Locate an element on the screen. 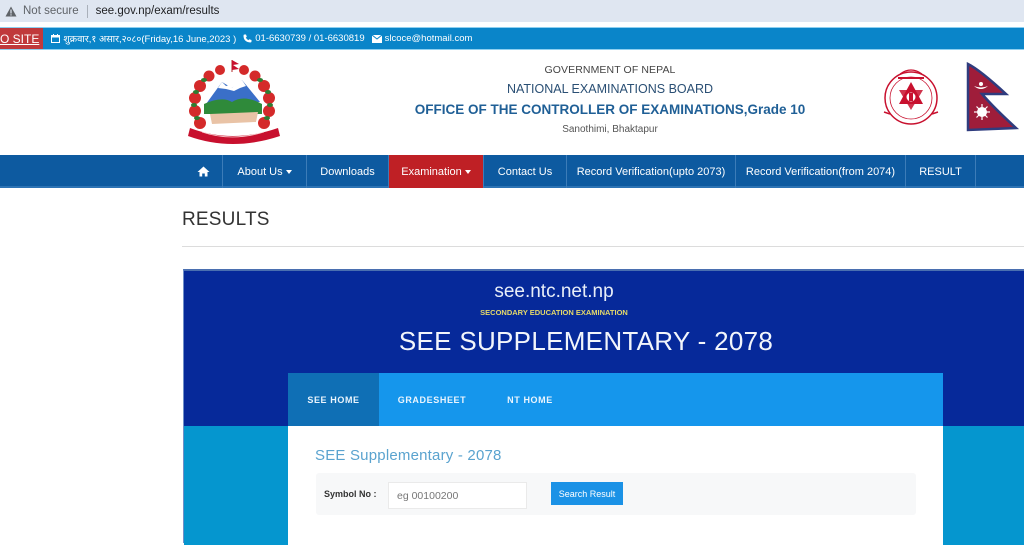  office-address: Sanothimi, Bhaktapur is located at coordinates (610, 129).